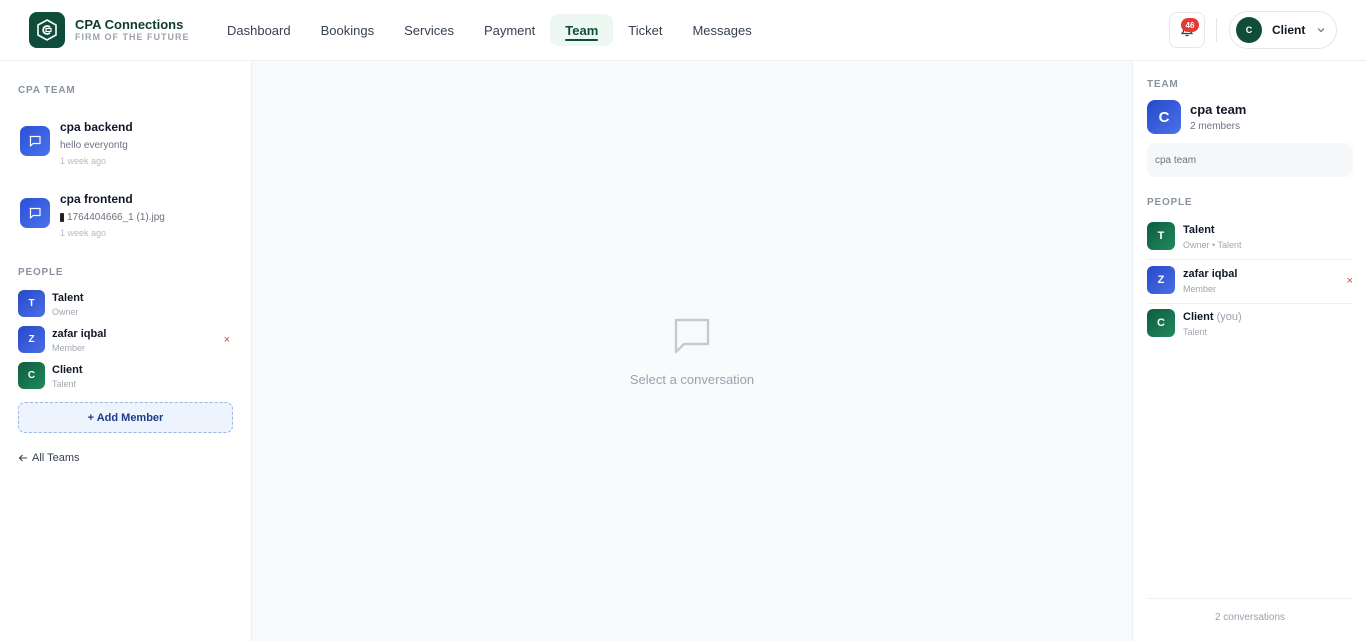 This screenshot has width=1366, height=641. Describe the element at coordinates (1250, 610) in the screenshot. I see `conversation-count: 2 conversations` at that location.